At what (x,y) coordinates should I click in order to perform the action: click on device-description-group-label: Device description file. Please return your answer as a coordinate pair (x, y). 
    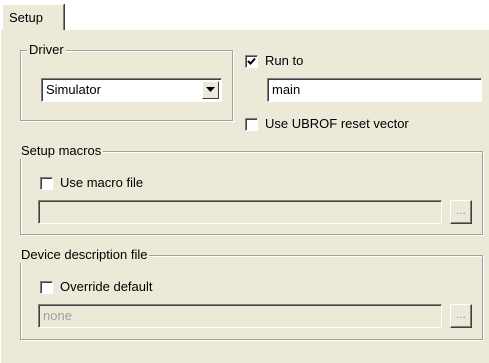
    Looking at the image, I should click on (84, 255).